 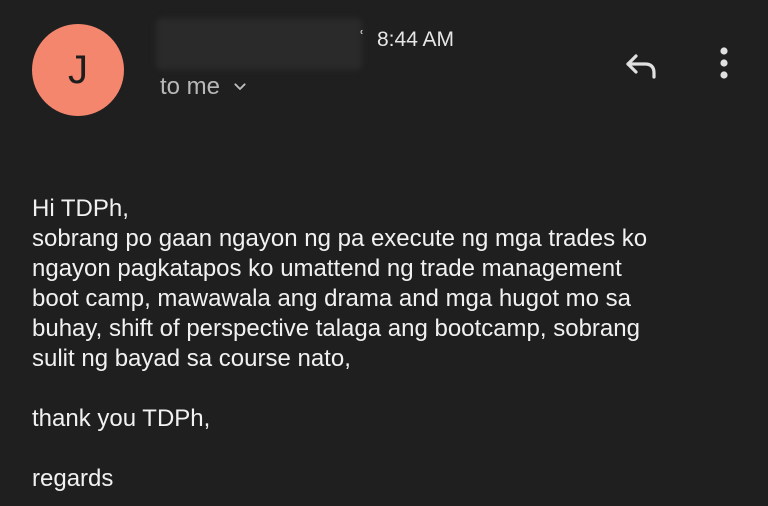 What do you see at coordinates (240, 86) in the screenshot?
I see `chevron-down-icon` at bounding box center [240, 86].